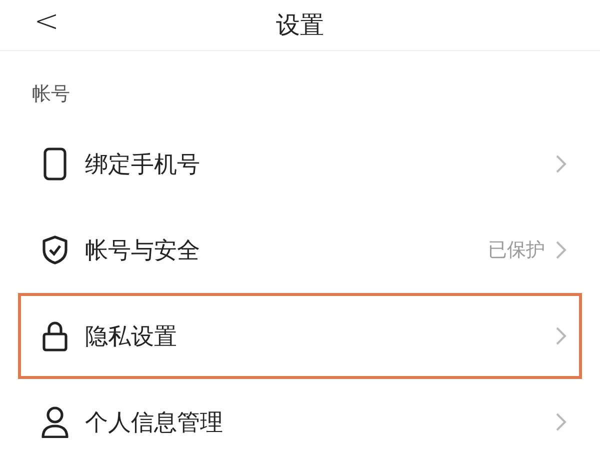 The width and height of the screenshot is (600, 450). I want to click on section-label: 帐号, so click(51, 94).